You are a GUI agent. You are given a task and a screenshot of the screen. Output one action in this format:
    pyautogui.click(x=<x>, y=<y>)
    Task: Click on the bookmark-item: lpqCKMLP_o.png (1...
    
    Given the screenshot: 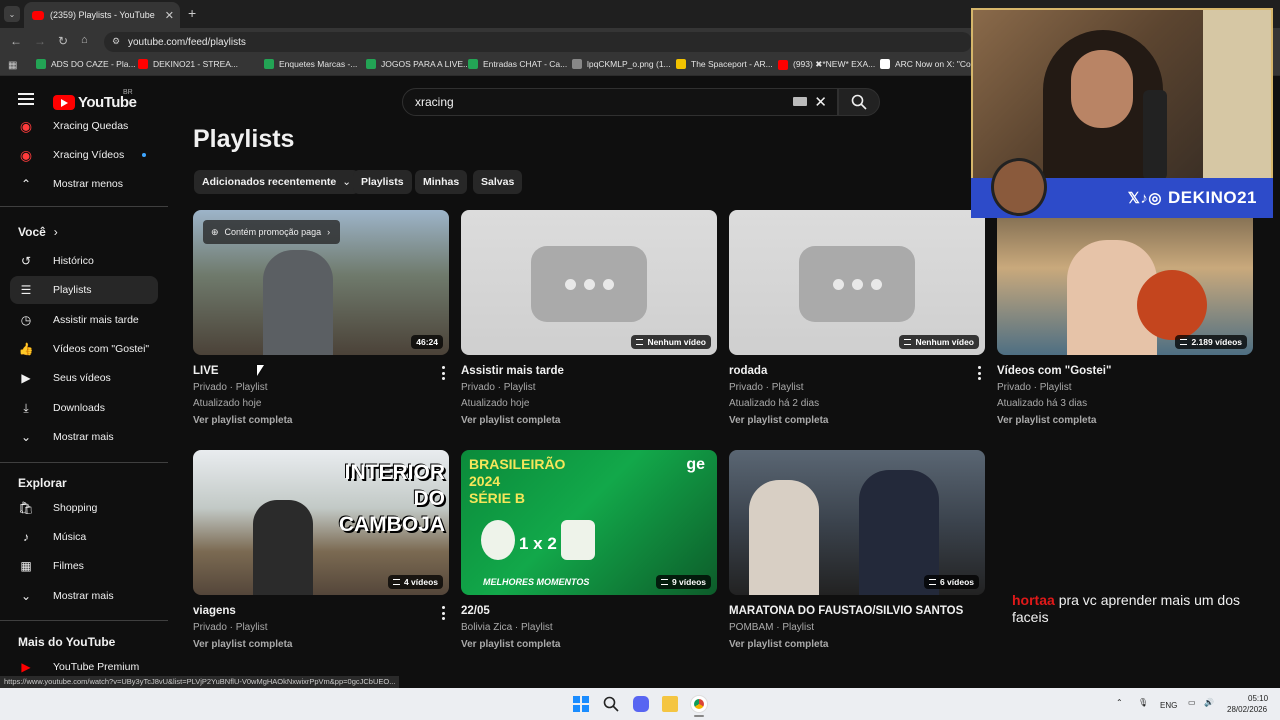 What is the action you would take?
    pyautogui.click(x=621, y=64)
    